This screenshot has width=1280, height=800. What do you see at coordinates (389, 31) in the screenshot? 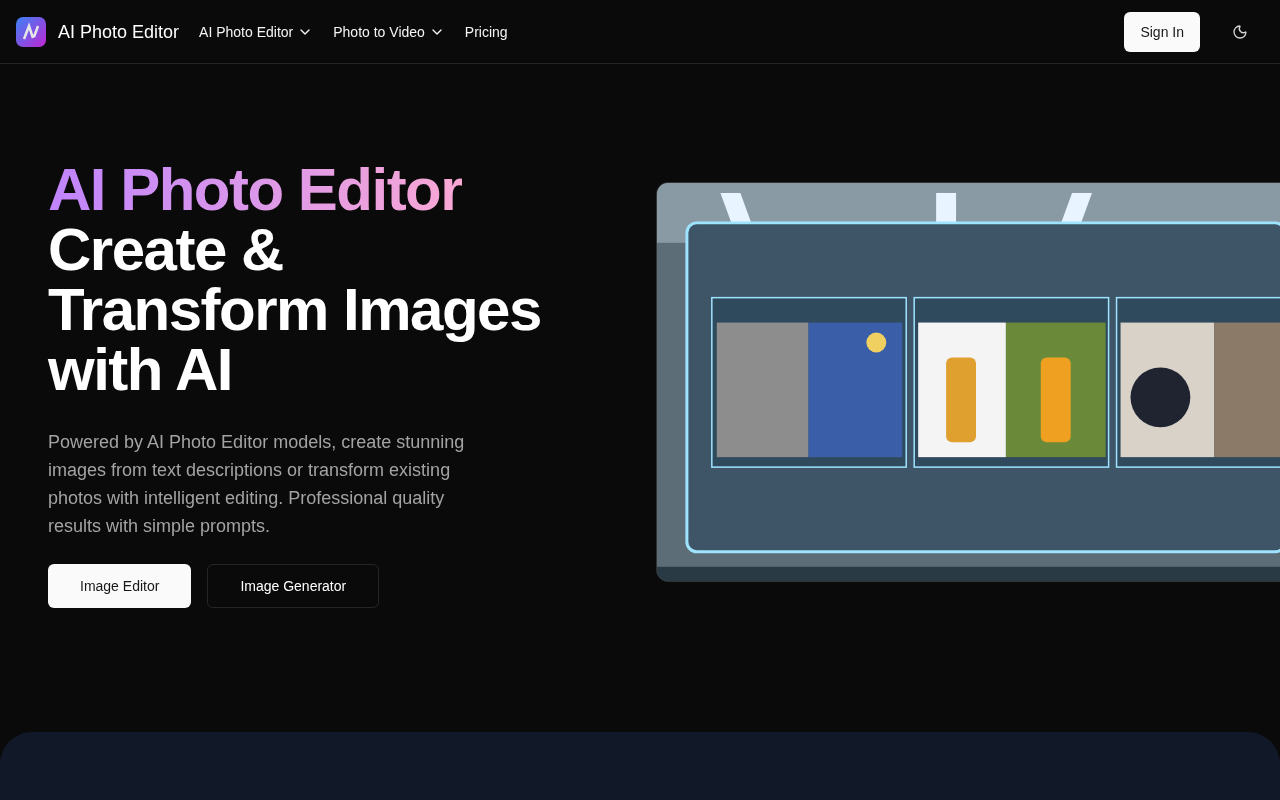
I see `nav-link: Photo to Video` at bounding box center [389, 31].